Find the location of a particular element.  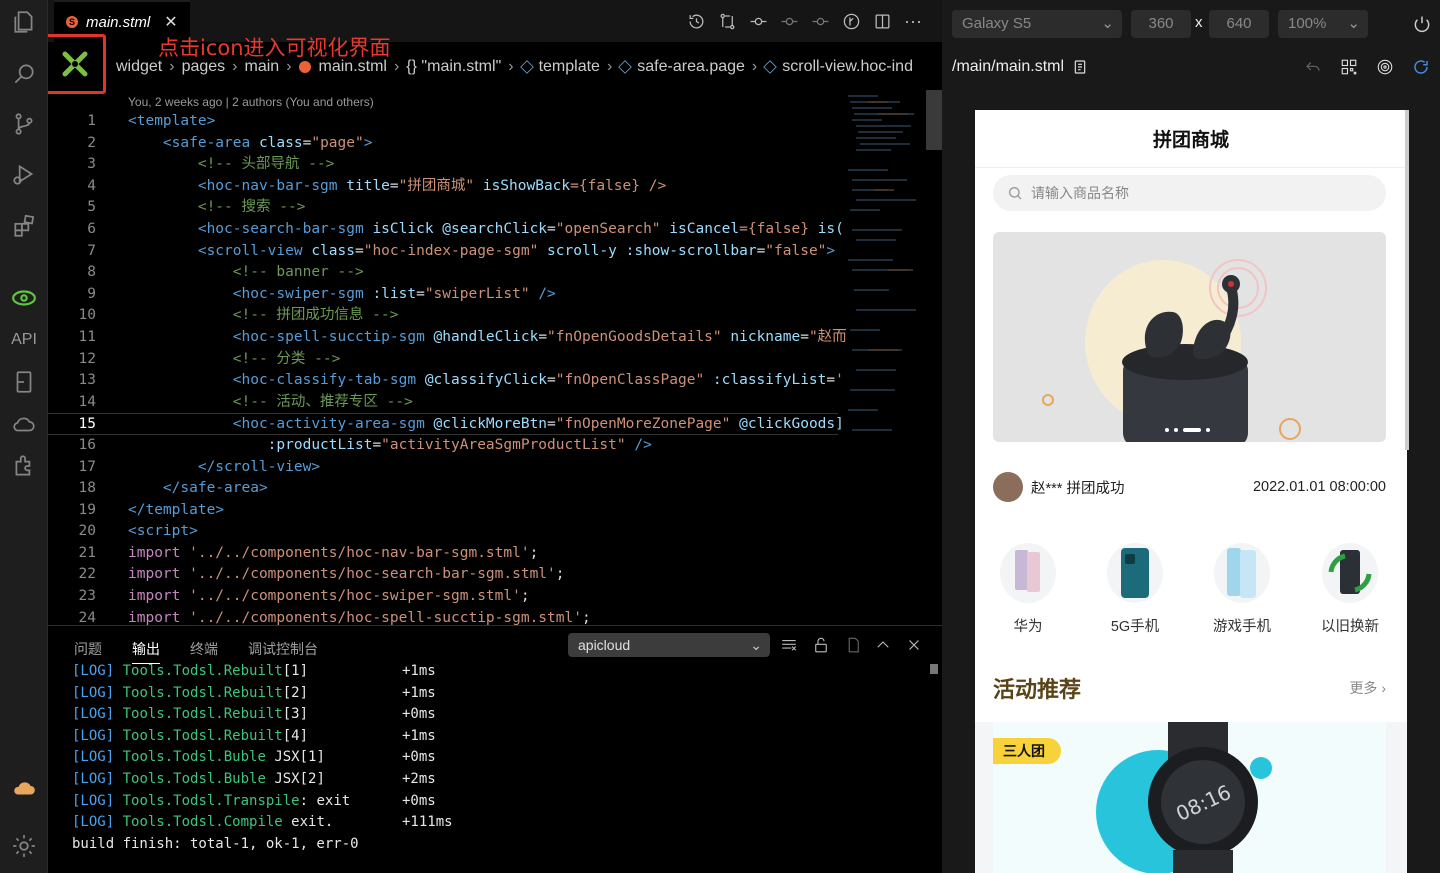

code-line: 12 <!-- 分类 --> is located at coordinates (443, 360).